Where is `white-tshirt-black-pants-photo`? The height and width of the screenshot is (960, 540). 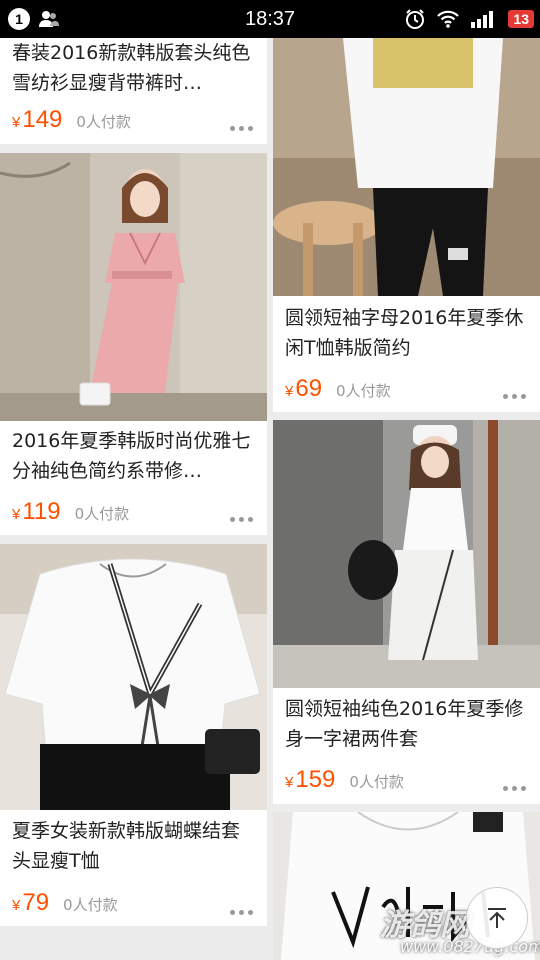 white-tshirt-black-pants-photo is located at coordinates (406, 167).